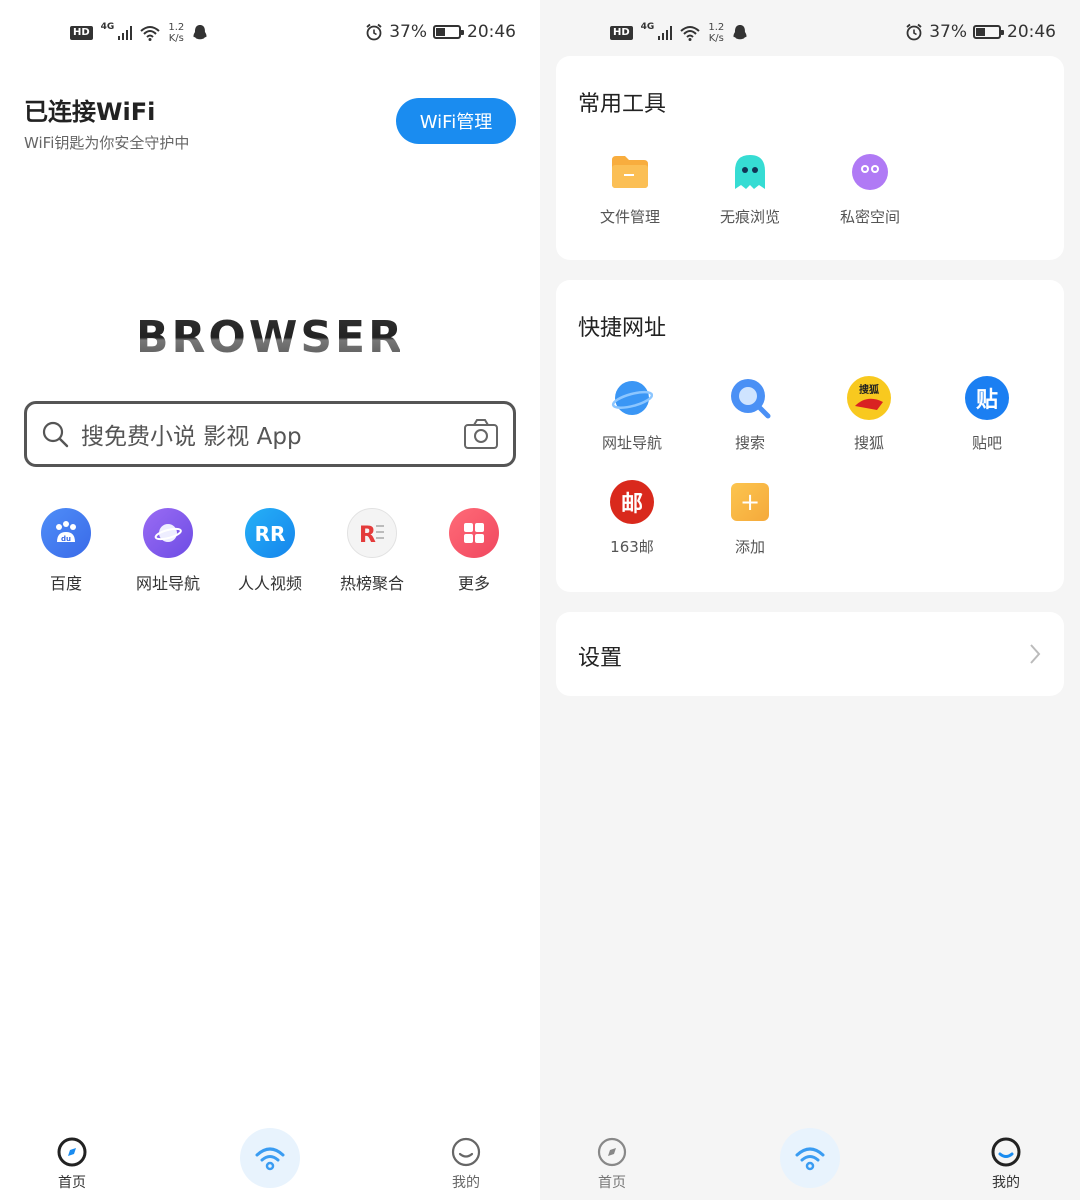 The width and height of the screenshot is (1080, 1200). What do you see at coordinates (750, 398) in the screenshot?
I see `search-q-icon` at bounding box center [750, 398].